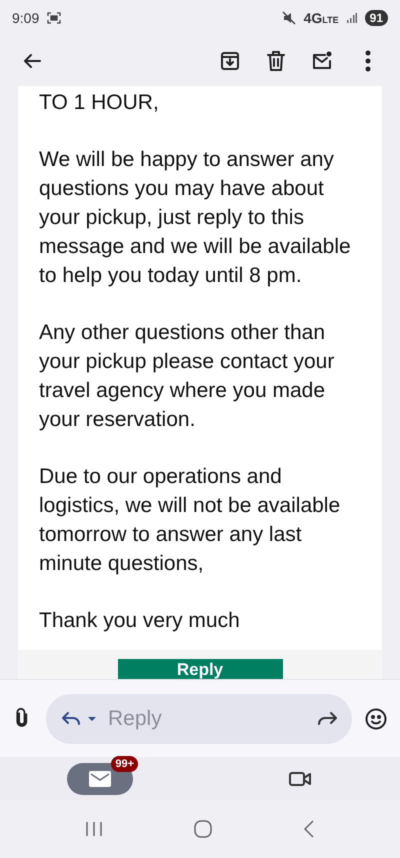  What do you see at coordinates (187, 376) in the screenshot?
I see `message-paragraph: Any other questions other than your pickup please contact your travel agency where you made your reservation.` at bounding box center [187, 376].